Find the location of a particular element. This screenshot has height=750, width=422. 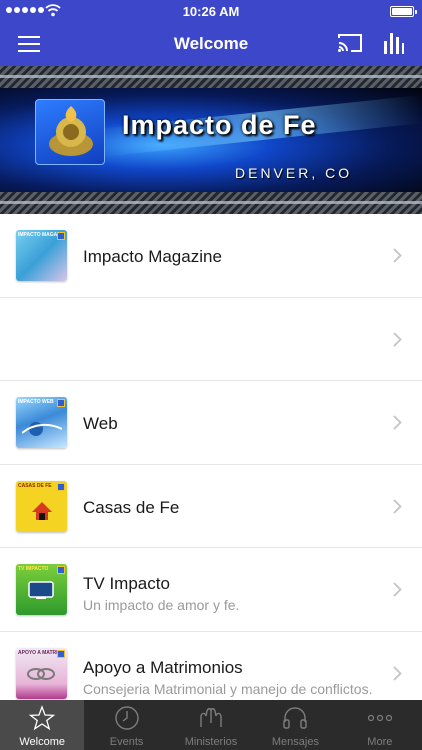

navigation-bar: Welcome is located at coordinates (211, 44).